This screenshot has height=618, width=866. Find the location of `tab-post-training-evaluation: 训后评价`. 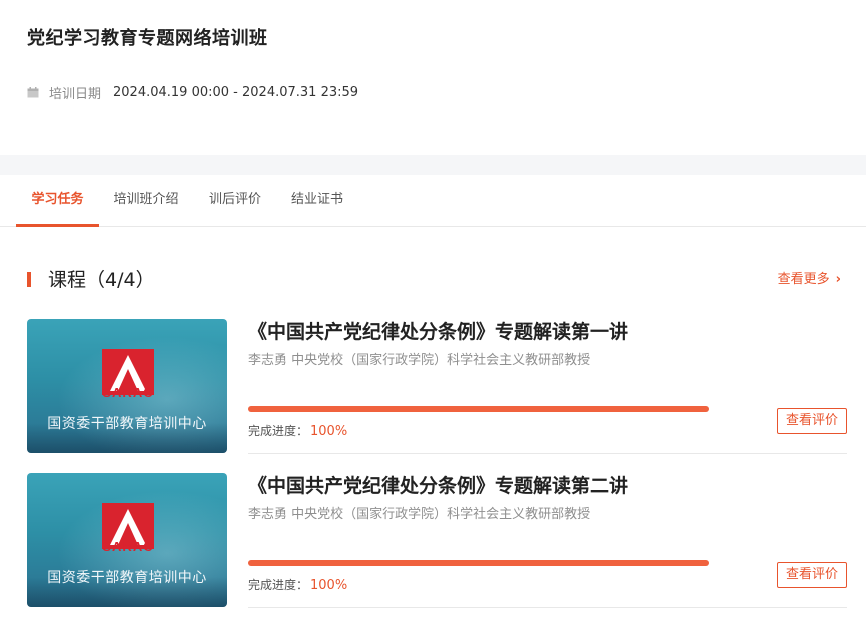

tab-post-training-evaluation: 训后评价 is located at coordinates (235, 200).